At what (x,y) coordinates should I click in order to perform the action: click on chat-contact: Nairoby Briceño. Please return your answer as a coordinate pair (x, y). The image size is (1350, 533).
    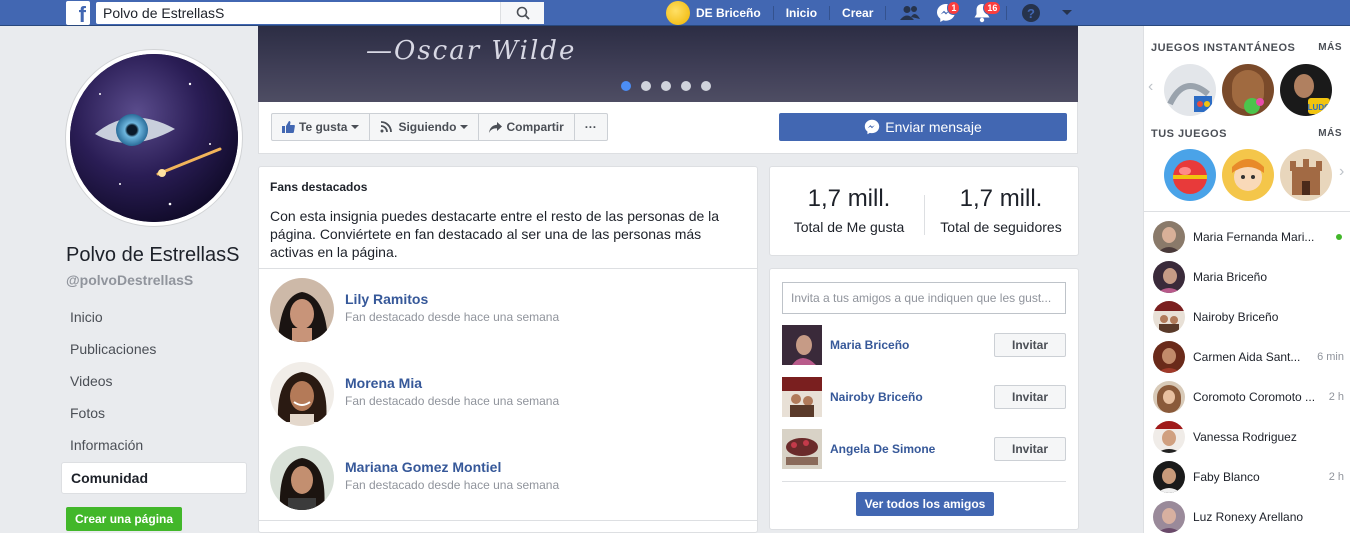
    Looking at the image, I should click on (1250, 317).